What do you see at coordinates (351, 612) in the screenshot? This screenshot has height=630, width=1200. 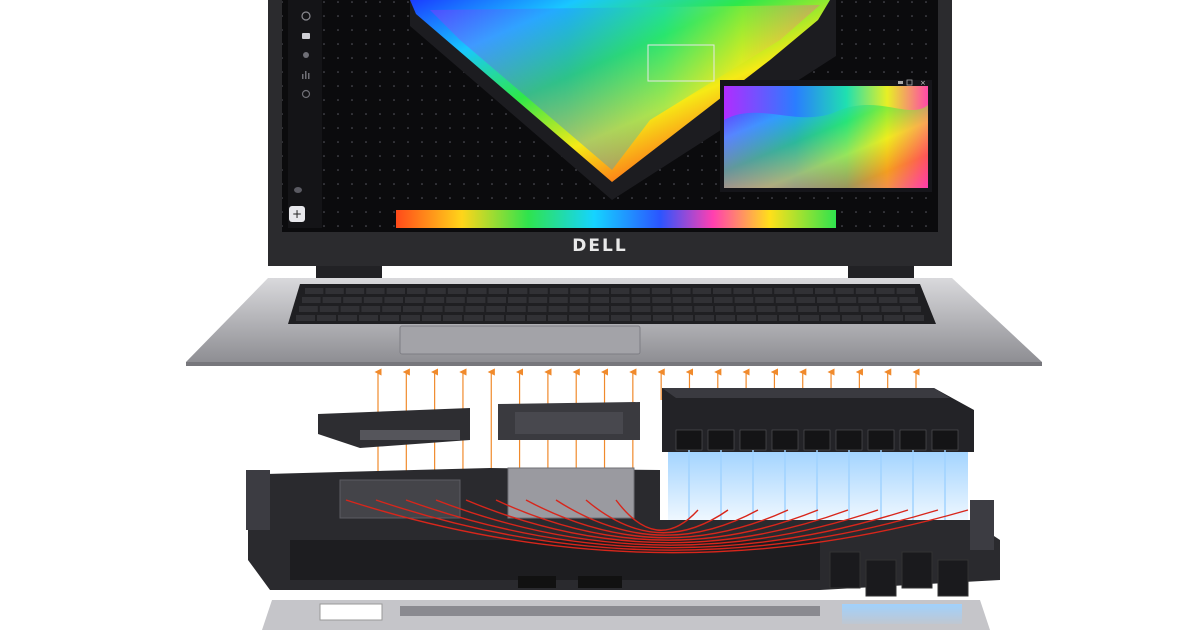 I see `base-vent-left` at bounding box center [351, 612].